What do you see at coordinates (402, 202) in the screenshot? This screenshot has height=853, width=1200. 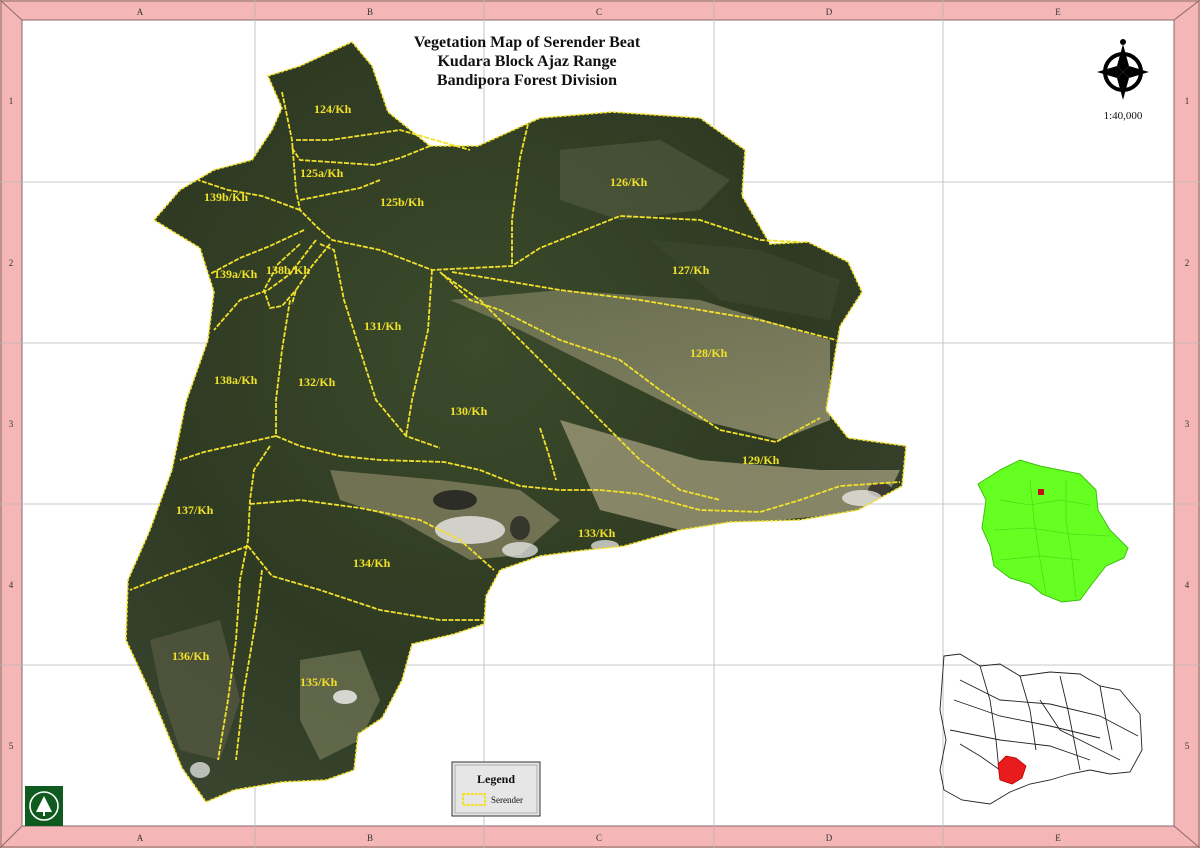 I see `compartment-label: 125b/Kh` at bounding box center [402, 202].